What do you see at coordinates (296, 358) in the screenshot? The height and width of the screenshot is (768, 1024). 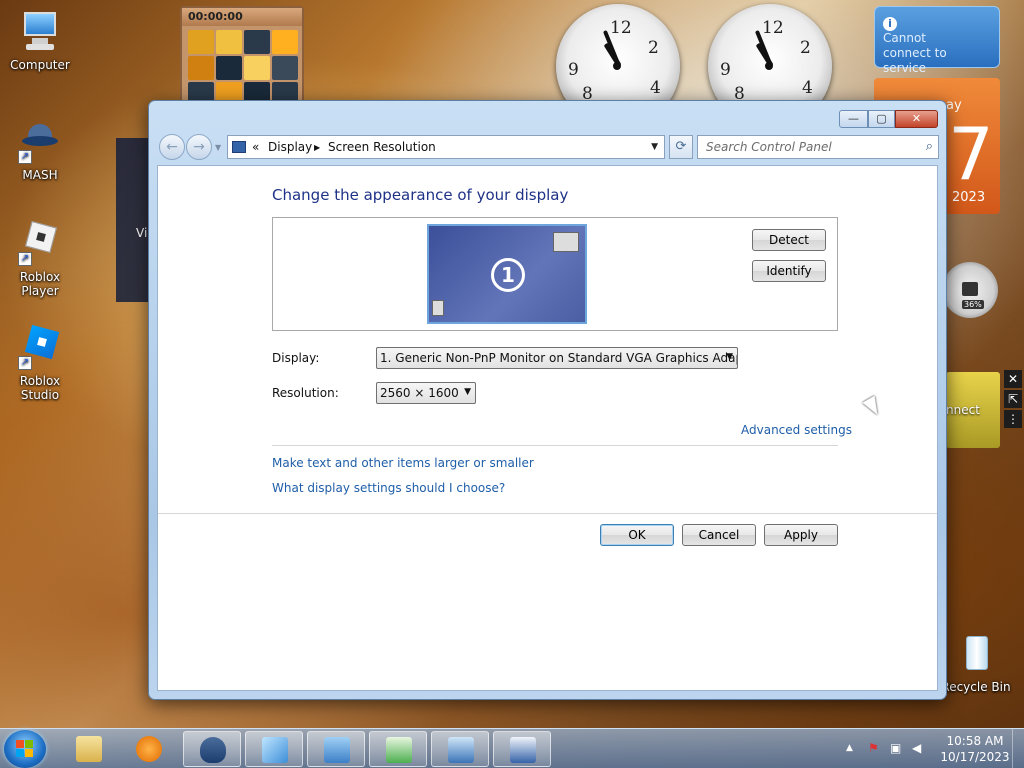 I see `display-label: Display:` at bounding box center [296, 358].